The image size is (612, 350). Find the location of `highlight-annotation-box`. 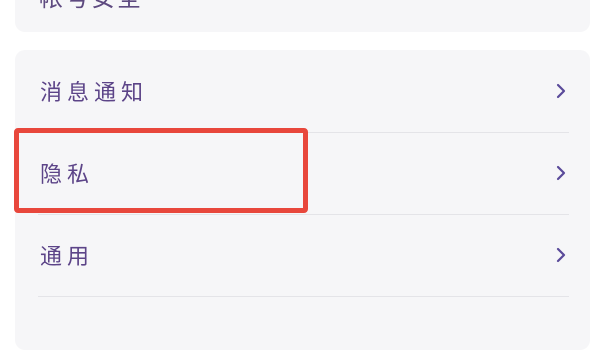

highlight-annotation-box is located at coordinates (161, 170).